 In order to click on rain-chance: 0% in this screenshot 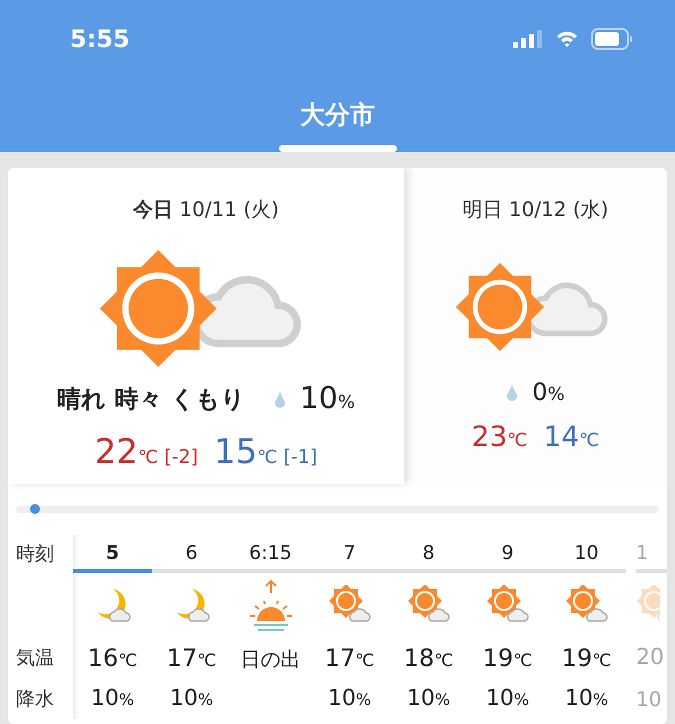, I will do `click(548, 392)`.